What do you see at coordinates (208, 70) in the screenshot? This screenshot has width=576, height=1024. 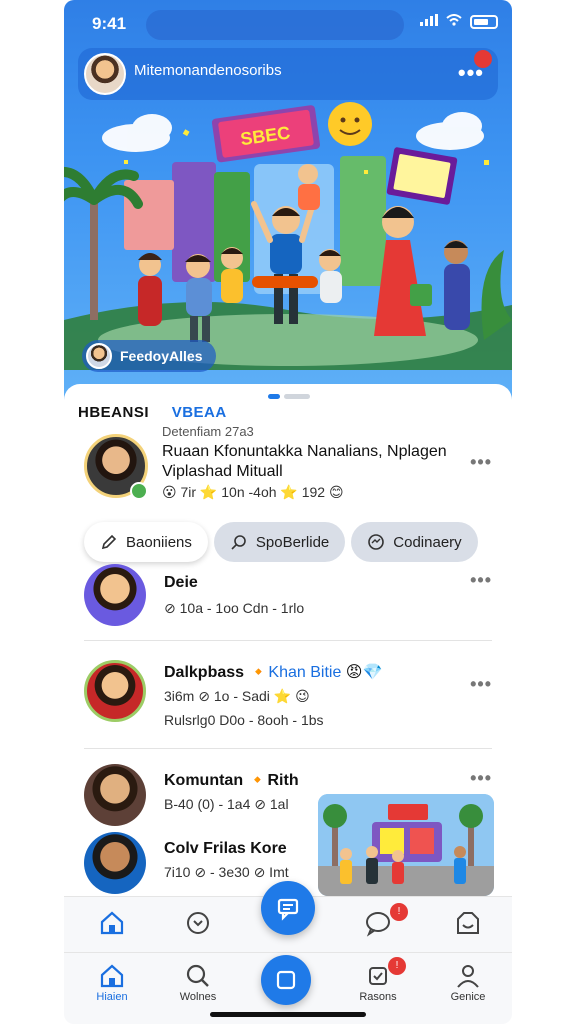 I see `header-title: Mitemonandenosoribs` at bounding box center [208, 70].